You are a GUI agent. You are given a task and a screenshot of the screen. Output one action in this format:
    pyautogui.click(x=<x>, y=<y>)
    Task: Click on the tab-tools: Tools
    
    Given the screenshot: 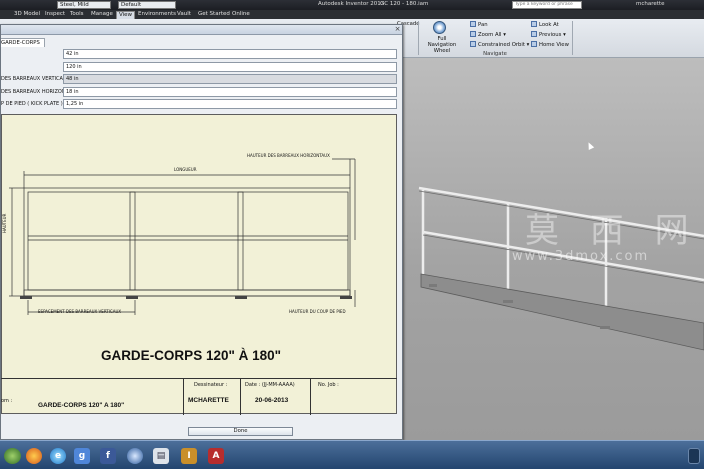 What is the action you would take?
    pyautogui.click(x=77, y=15)
    